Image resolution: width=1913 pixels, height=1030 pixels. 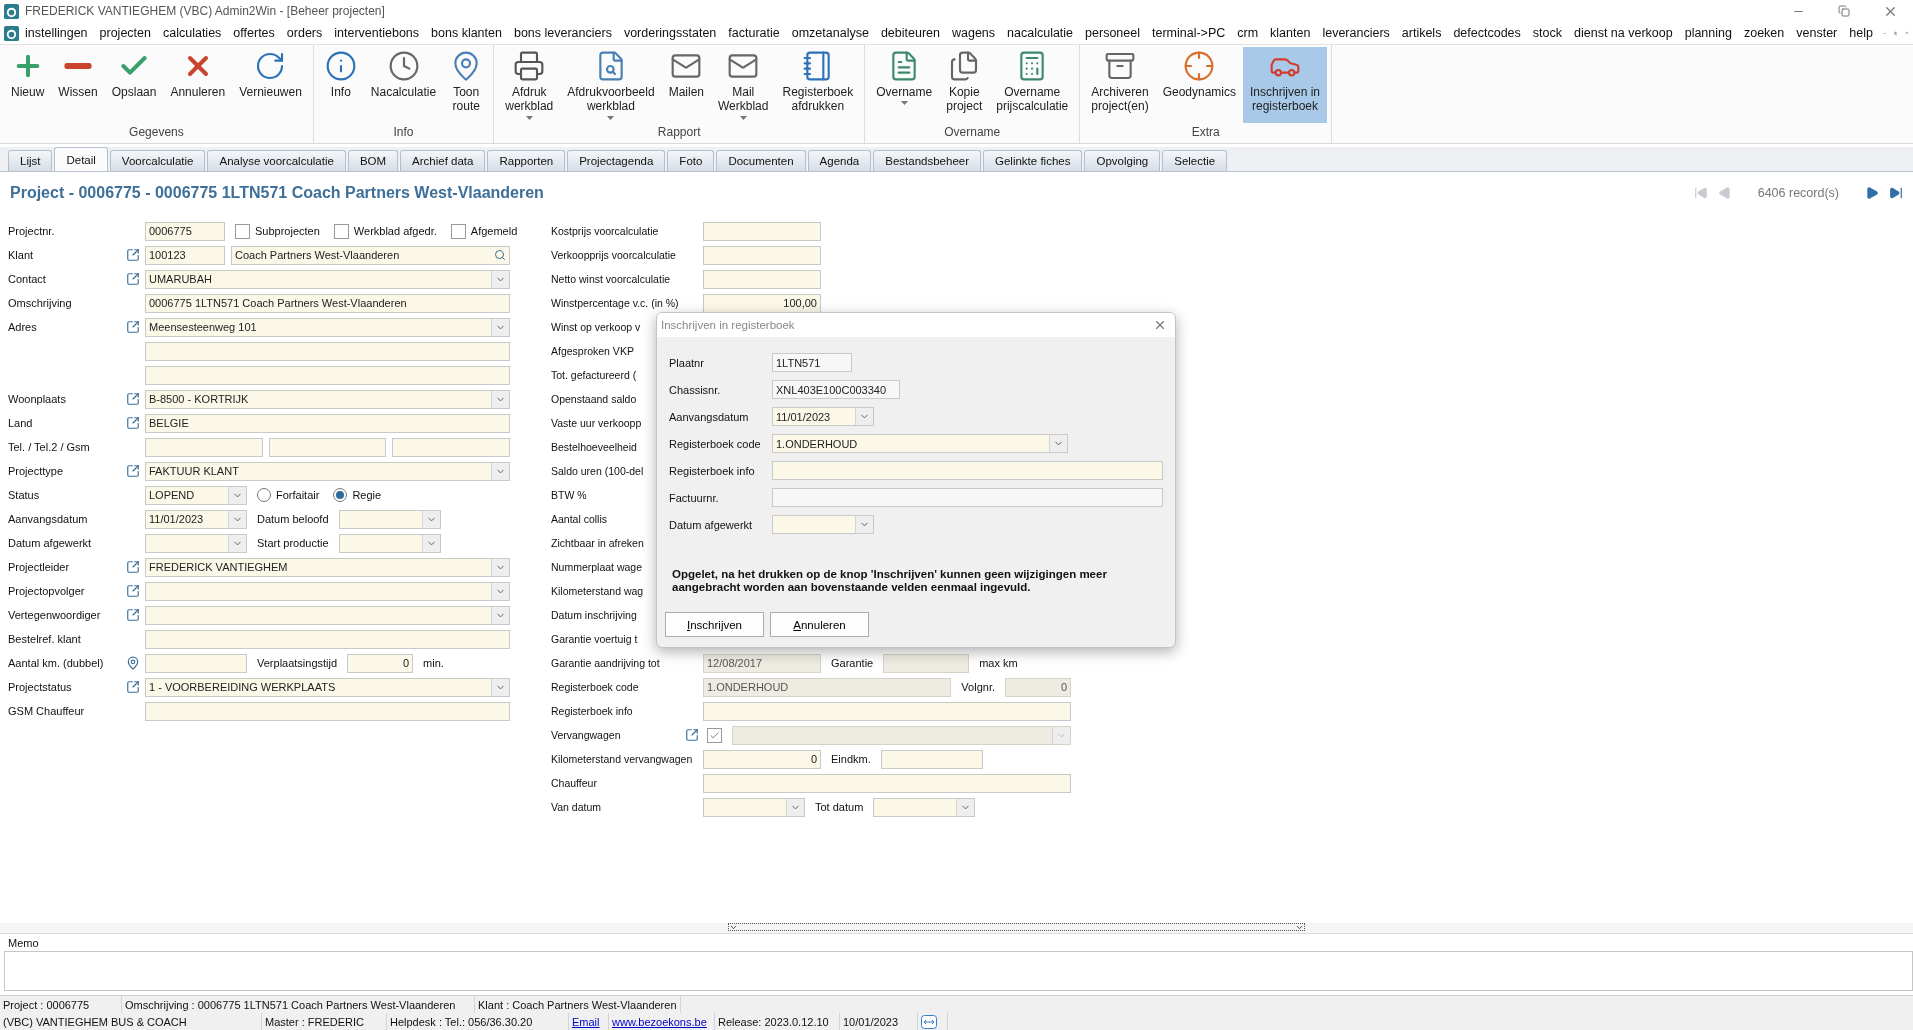 What do you see at coordinates (754, 33) in the screenshot?
I see `menu-item: facturatie` at bounding box center [754, 33].